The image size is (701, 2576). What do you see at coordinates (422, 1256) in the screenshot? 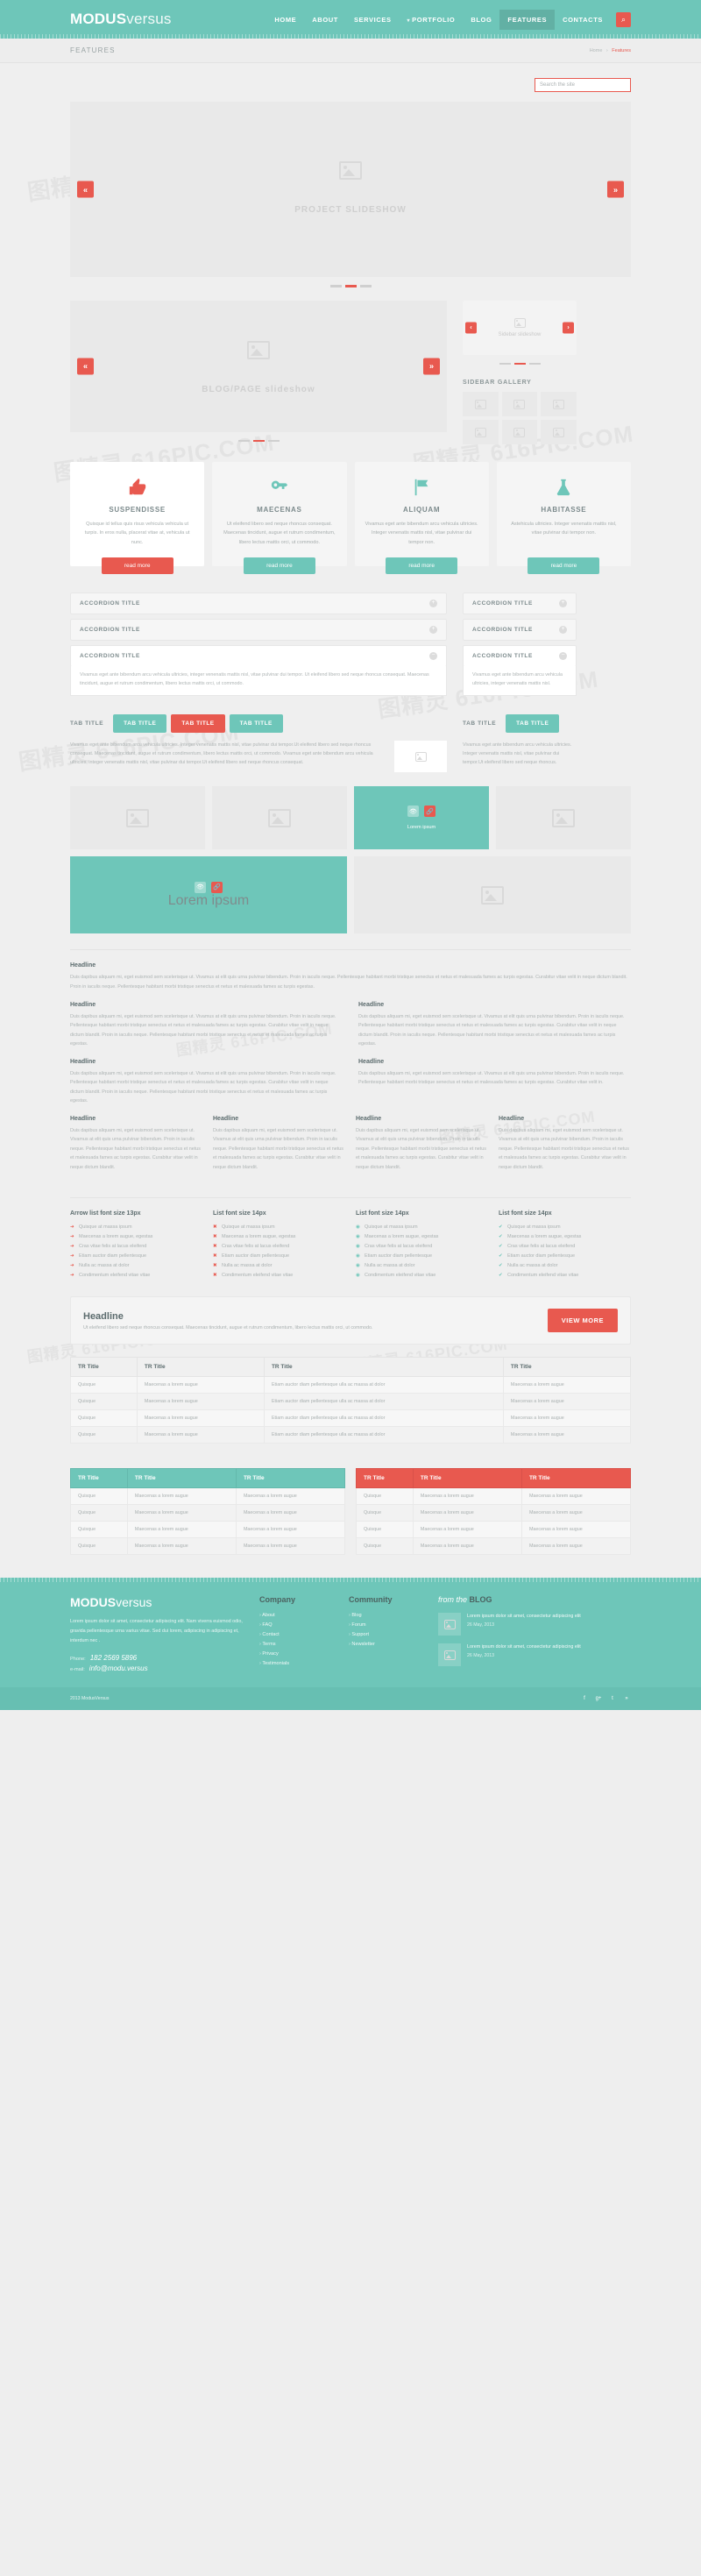
I see `list-item: ◉ Etiam auctor diam pellentesque` at bounding box center [422, 1256].